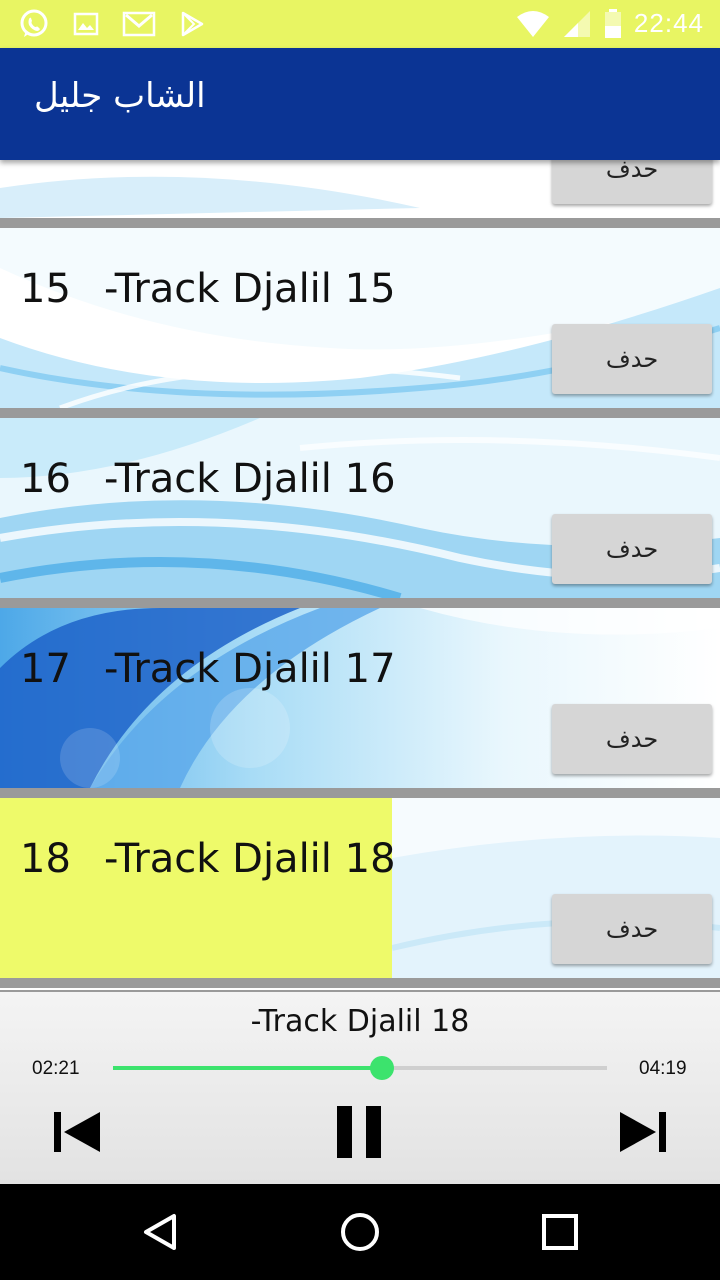 Image resolution: width=720 pixels, height=1280 pixels. I want to click on system-icons: 22:44, so click(610, 23).